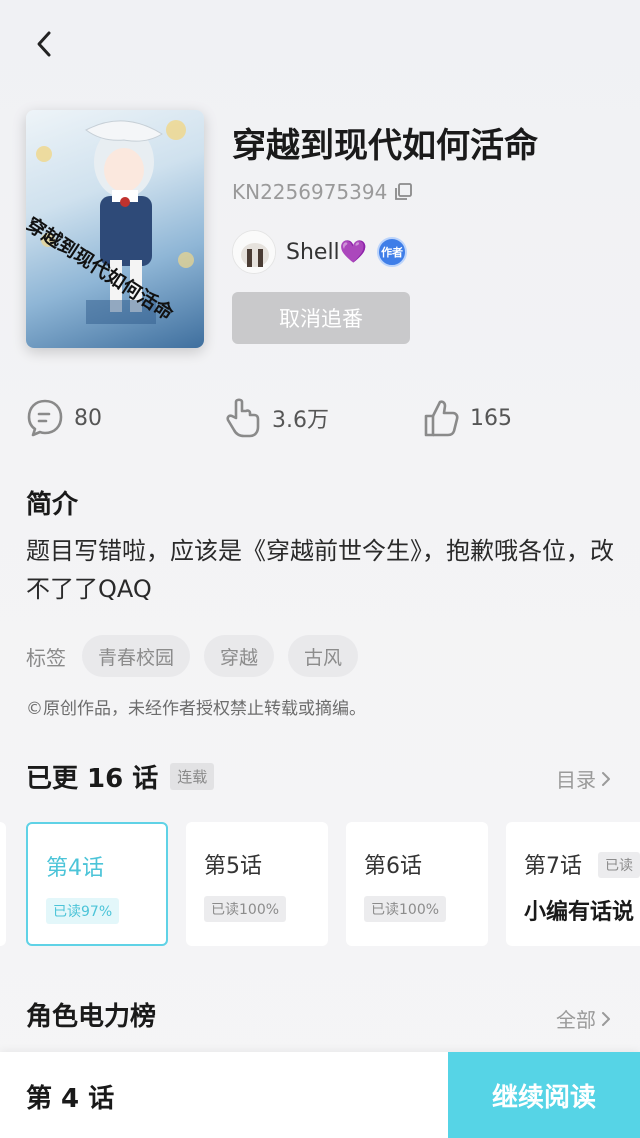 This screenshot has height=1138, width=640. Describe the element at coordinates (576, 1020) in the screenshot. I see `ranking-all-label: 全部` at that location.